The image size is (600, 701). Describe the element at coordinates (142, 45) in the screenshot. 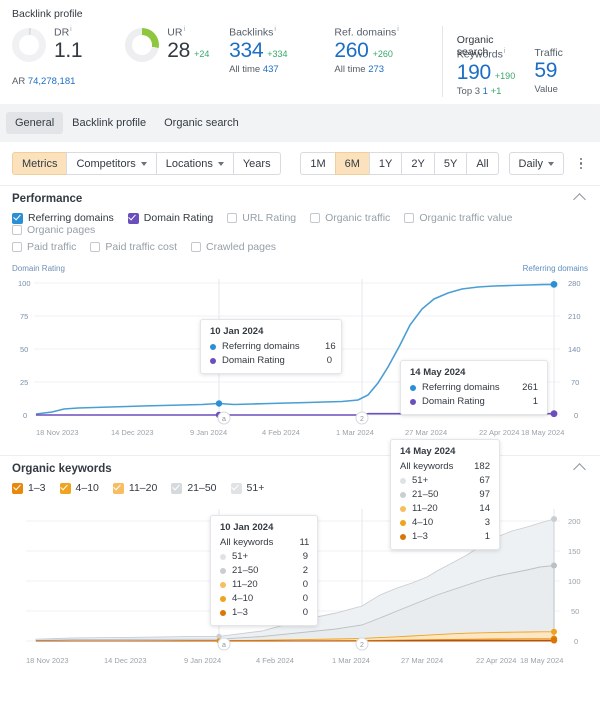

I see `ur-donut-icon` at that location.